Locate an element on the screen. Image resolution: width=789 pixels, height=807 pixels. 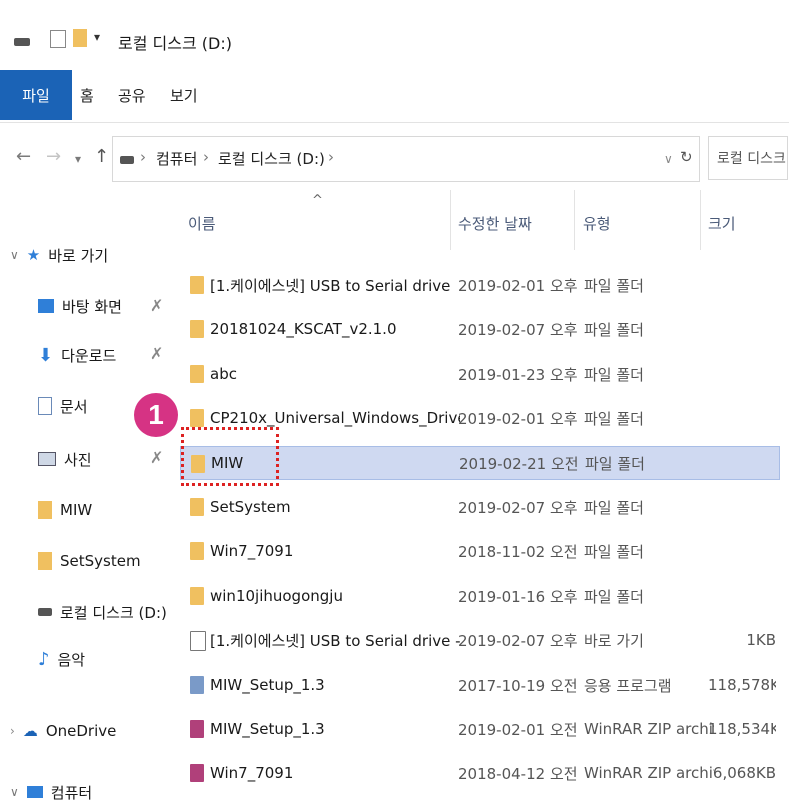
file-row: abc 2019-01-23 오후... 파일 폴더 is located at coordinates (480, 374).